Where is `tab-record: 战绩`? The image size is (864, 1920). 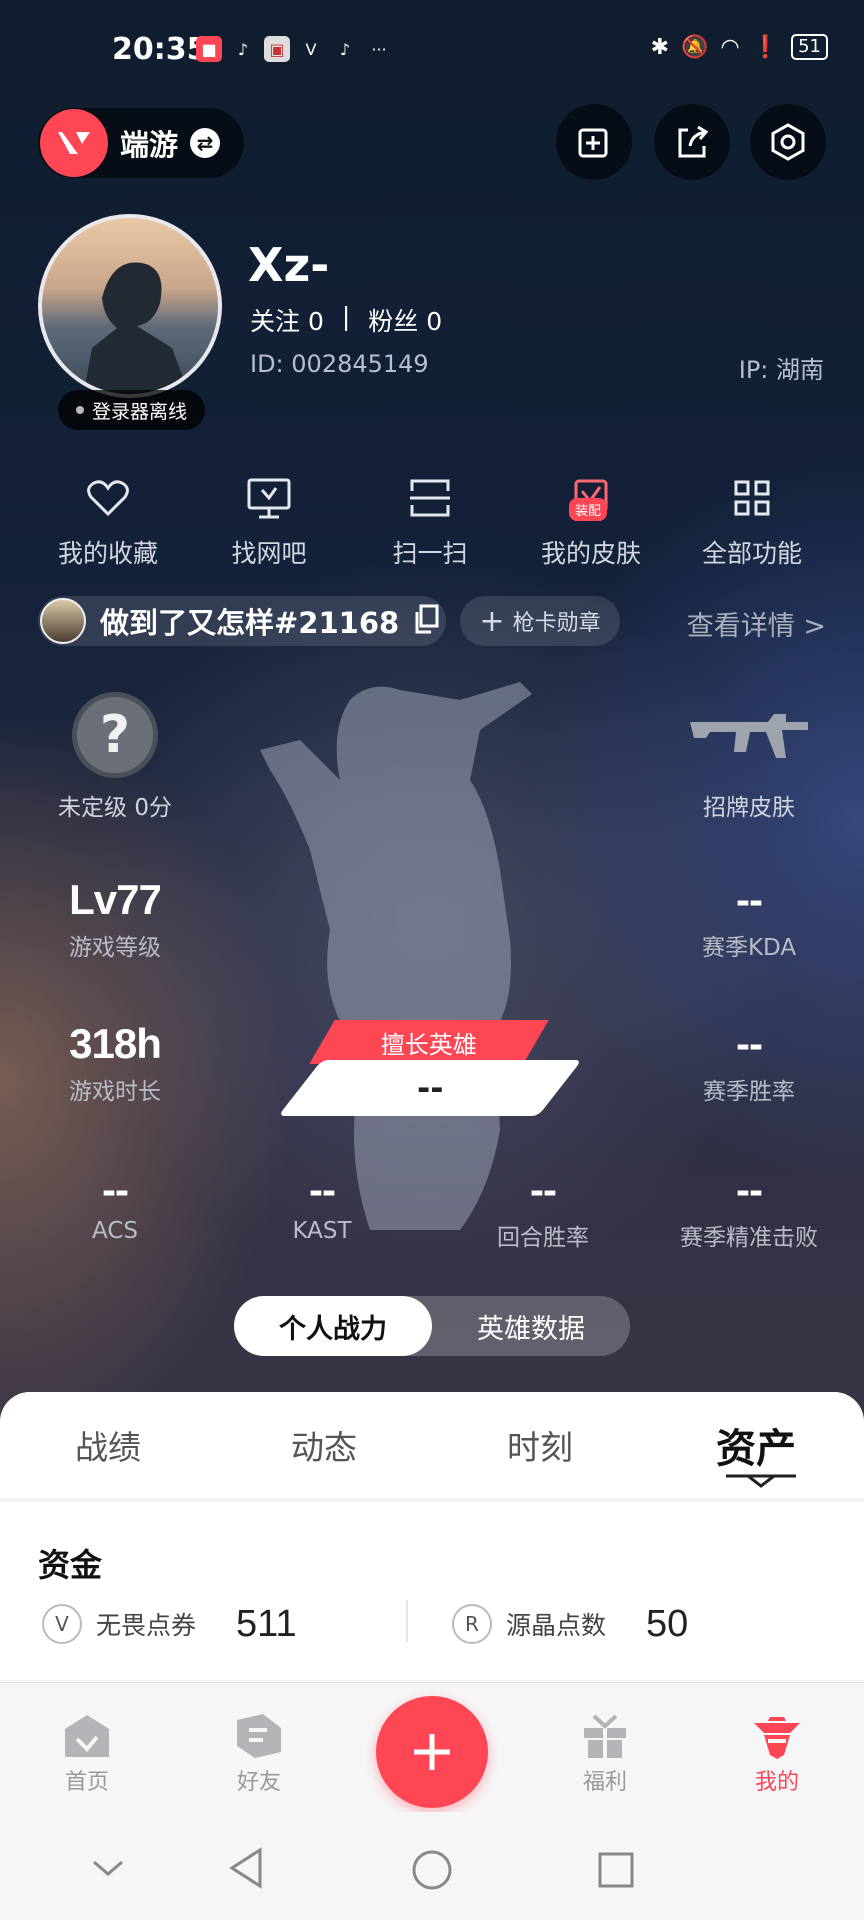 tab-record: 战绩 is located at coordinates (108, 1445).